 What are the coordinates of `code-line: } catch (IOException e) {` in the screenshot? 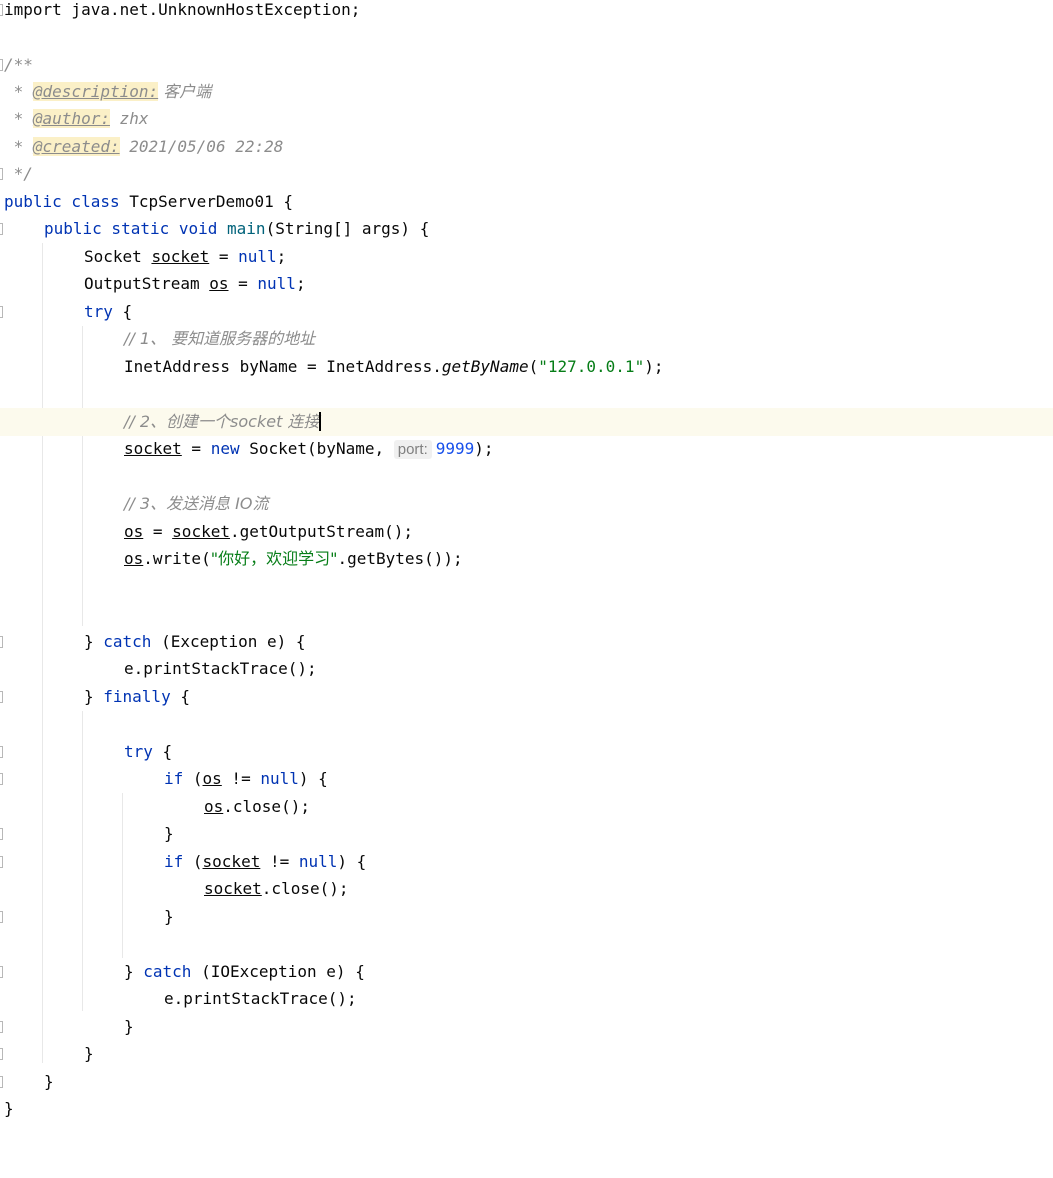 It's located at (526, 972).